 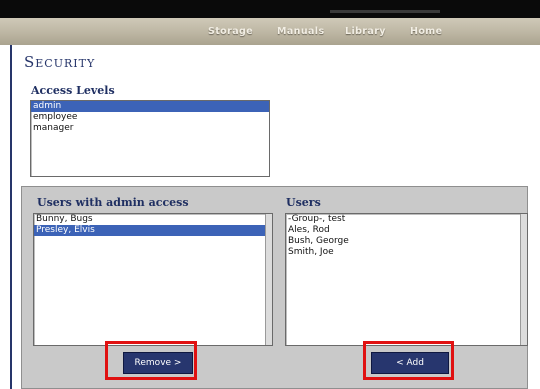 I want to click on add-button: < Add, so click(x=410, y=363).